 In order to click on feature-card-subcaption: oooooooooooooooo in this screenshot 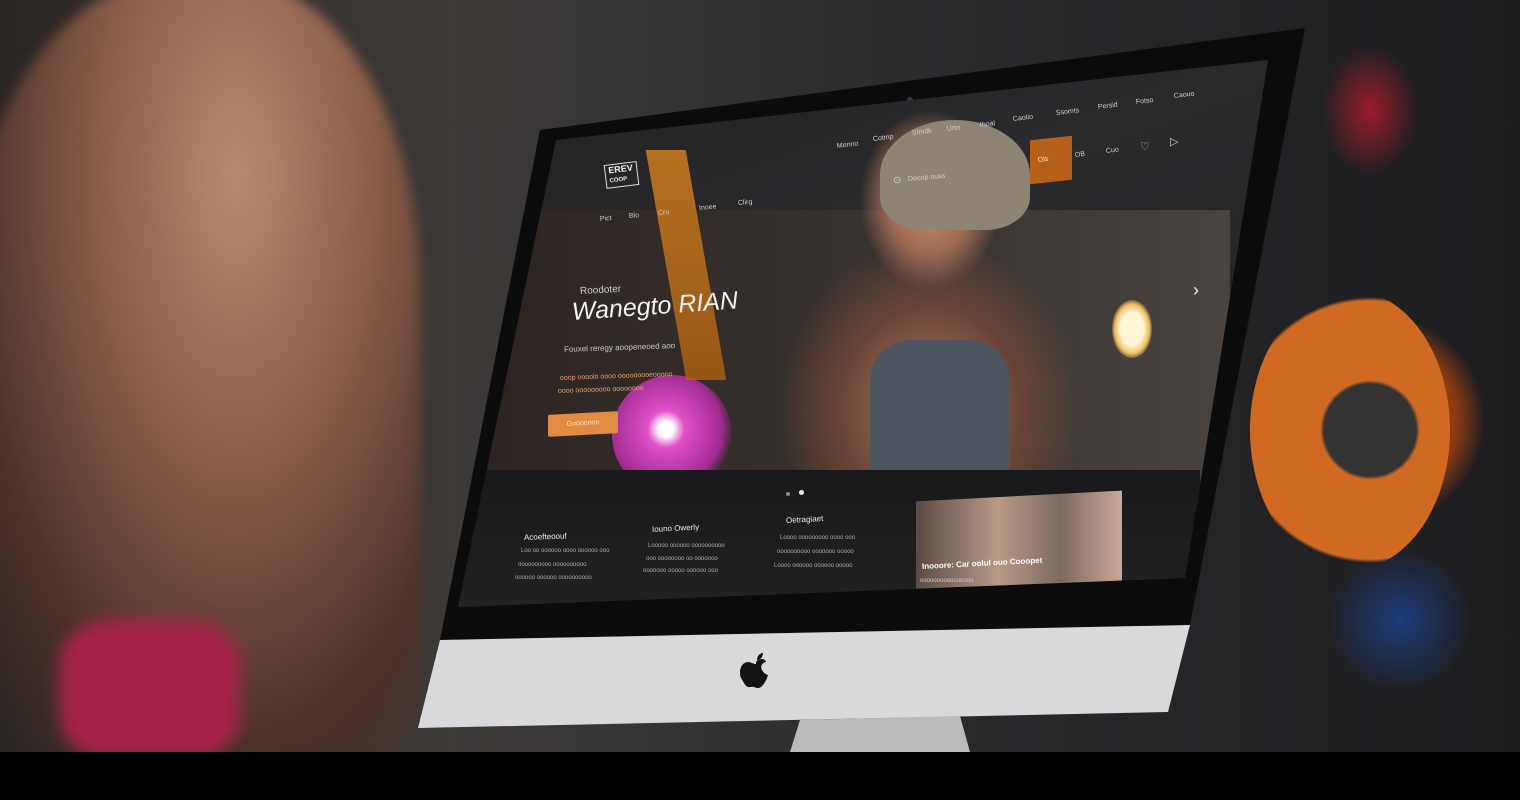, I will do `click(947, 581)`.